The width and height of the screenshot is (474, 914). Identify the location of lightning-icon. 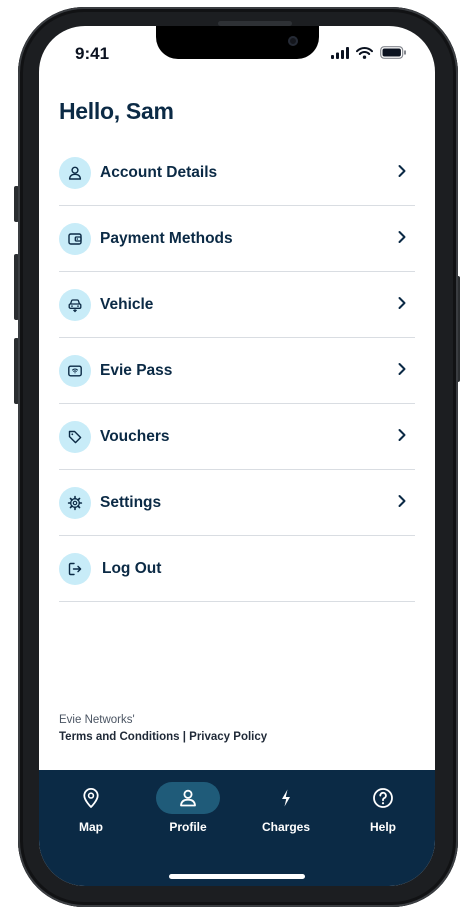
(286, 798).